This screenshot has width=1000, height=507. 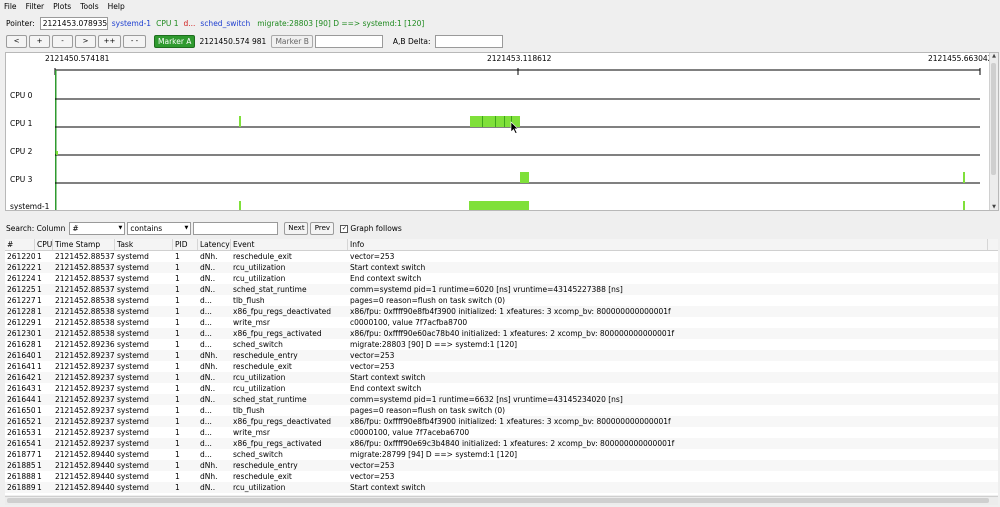 What do you see at coordinates (85, 388) in the screenshot?
I see `cell-timestamp: 2121452.892371` at bounding box center [85, 388].